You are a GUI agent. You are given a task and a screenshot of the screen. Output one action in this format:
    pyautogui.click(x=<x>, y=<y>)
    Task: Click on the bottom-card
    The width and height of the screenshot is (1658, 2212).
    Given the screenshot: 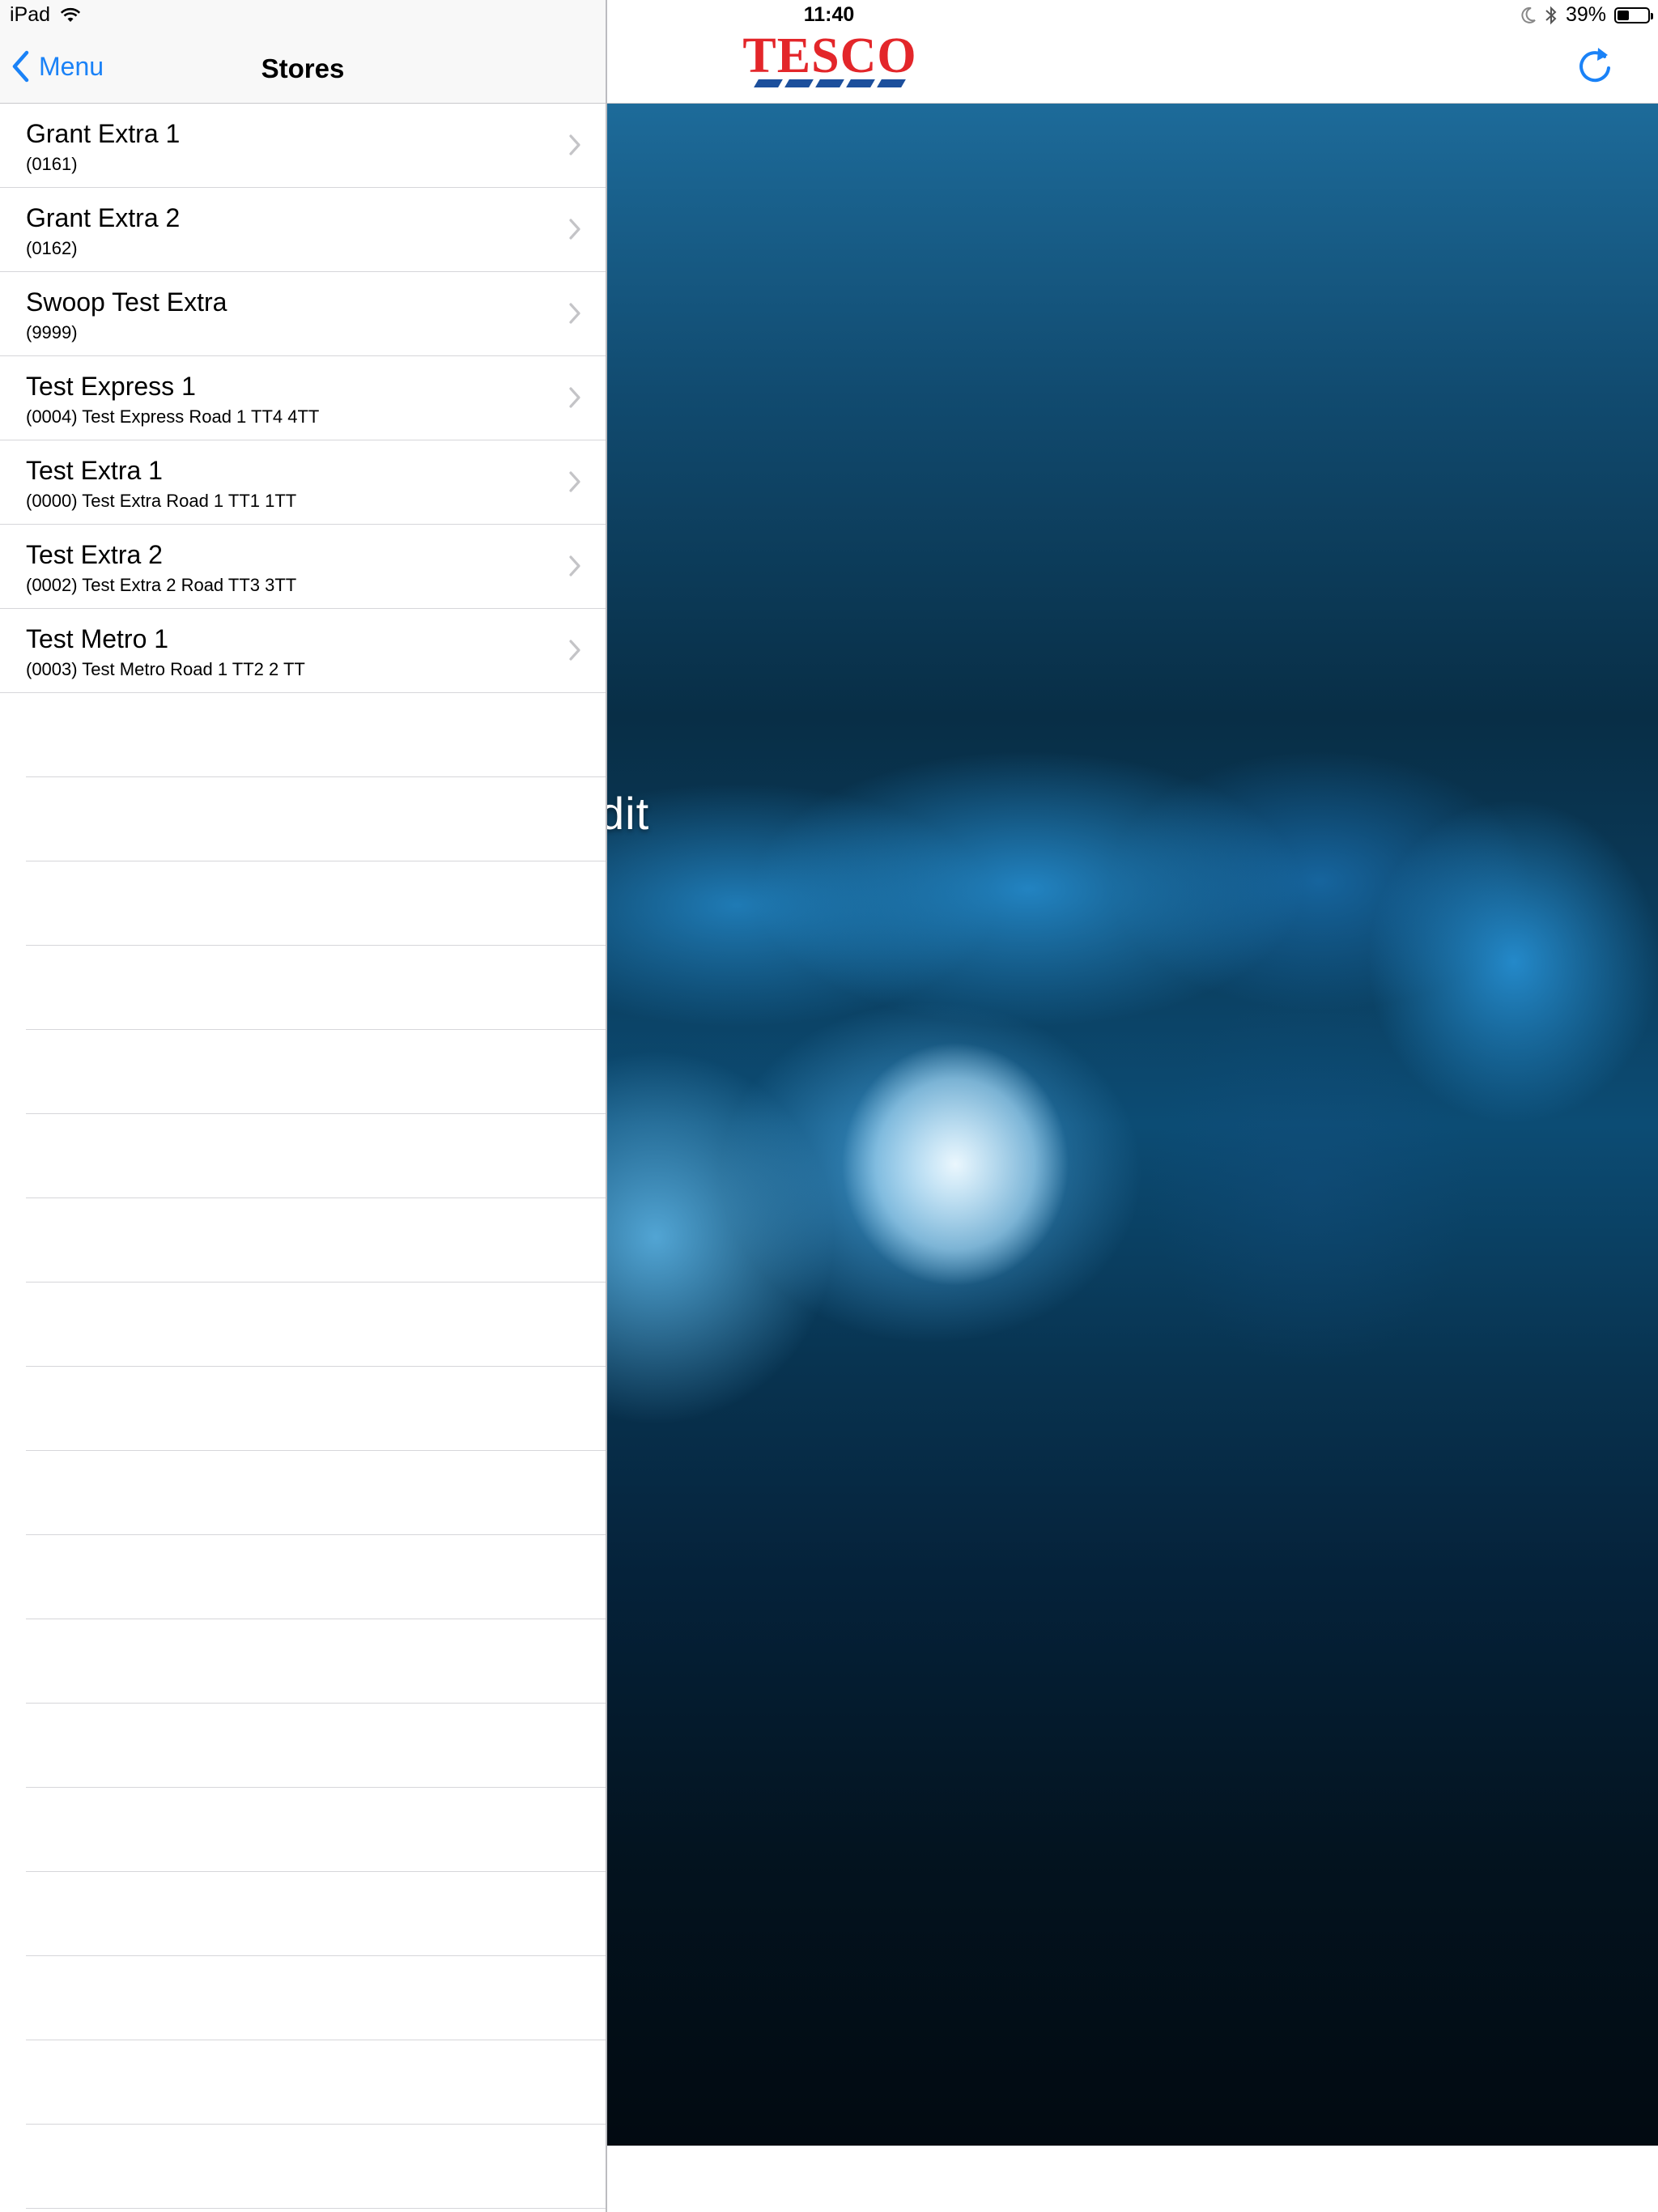 What is the action you would take?
    pyautogui.click(x=1116, y=2179)
    